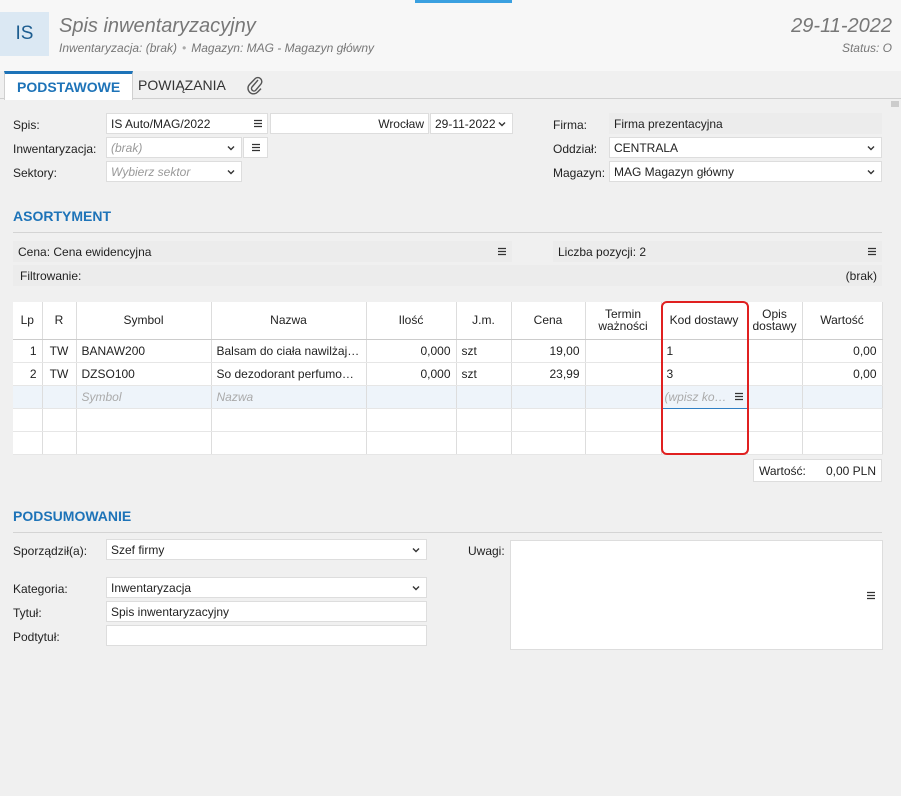 The image size is (901, 796). Describe the element at coordinates (144, 397) in the screenshot. I see `new-symbol-input: Symbol` at that location.